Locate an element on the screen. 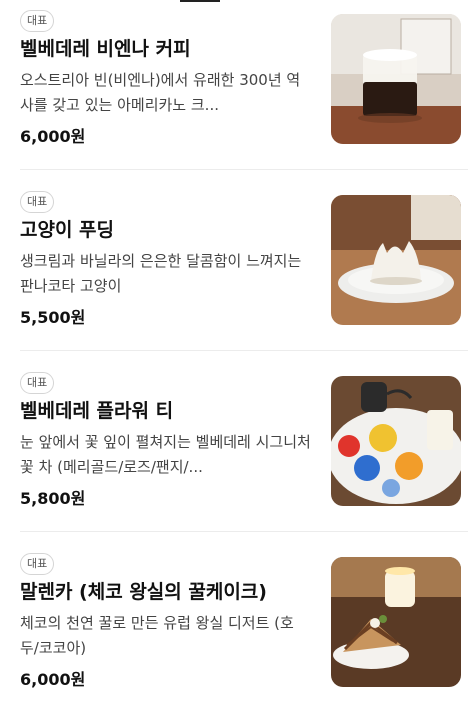 This screenshot has height=713, width=468. menu-item-name: 고양이 푸딩 is located at coordinates (67, 230).